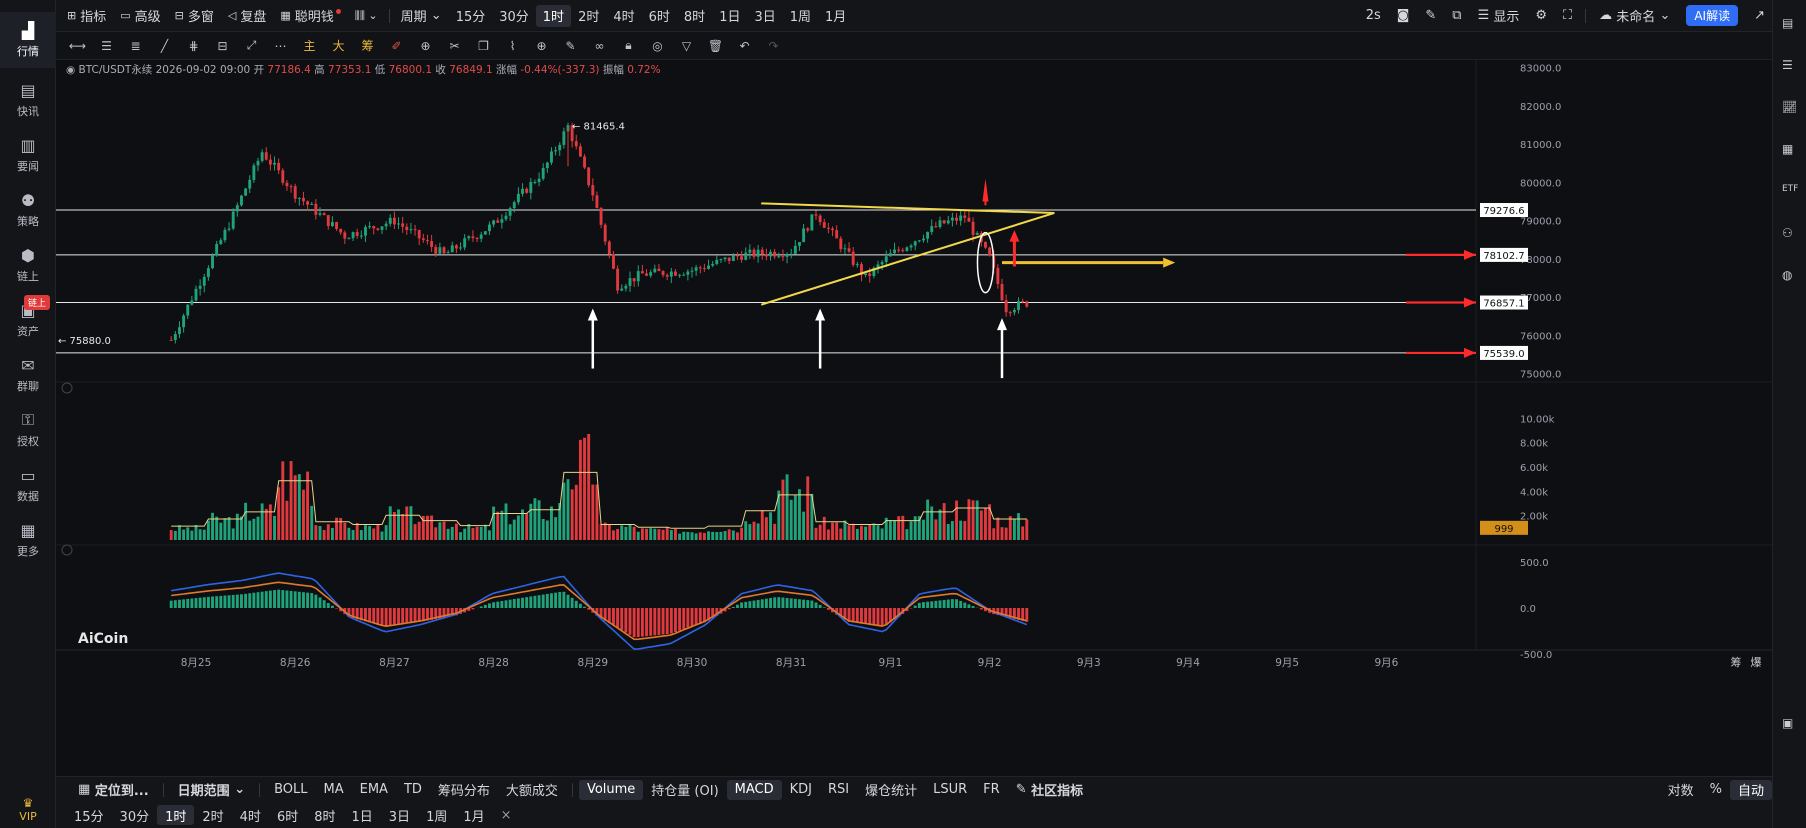 Image resolution: width=1806 pixels, height=828 pixels. I want to click on bot-icon: ⚇, so click(1790, 234).